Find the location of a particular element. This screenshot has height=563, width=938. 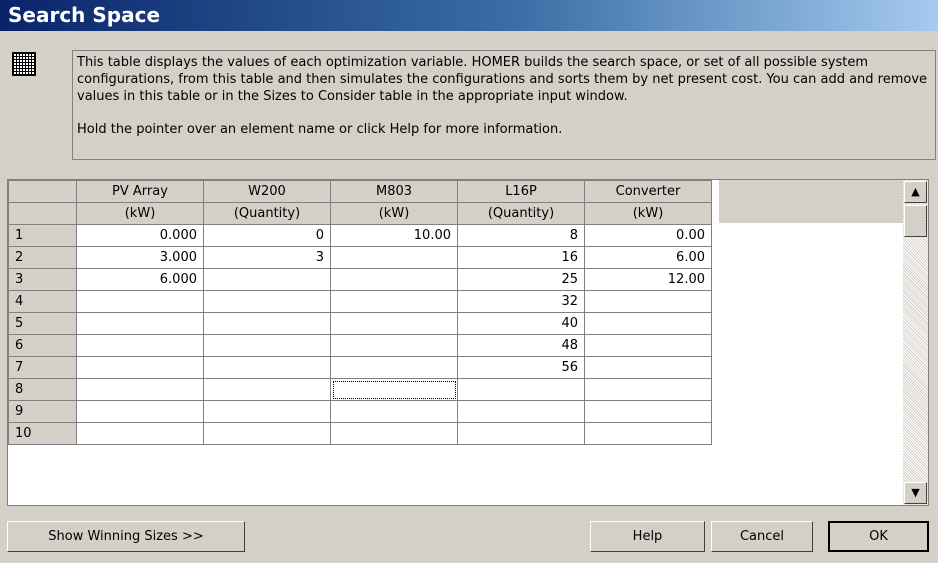

table-row: 10 is located at coordinates (360, 433).